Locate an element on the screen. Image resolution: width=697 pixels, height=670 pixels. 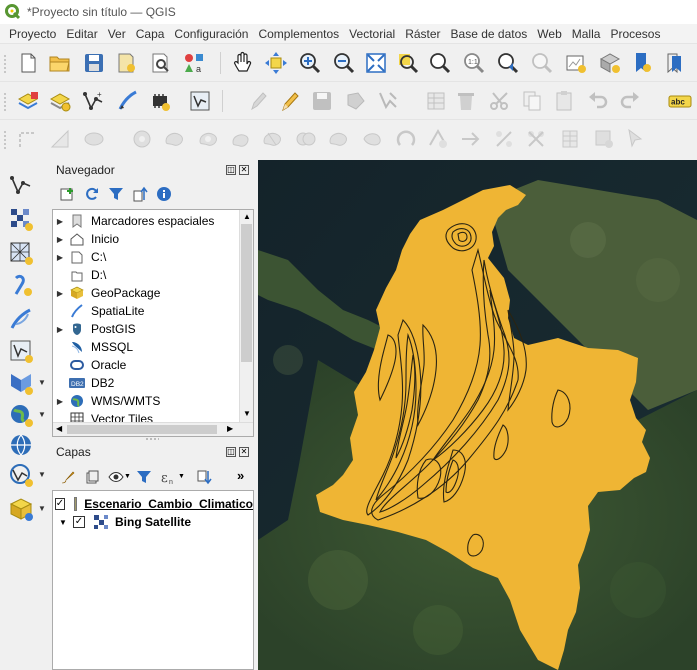
menu-malla: Malla is located at coordinates (586, 34).